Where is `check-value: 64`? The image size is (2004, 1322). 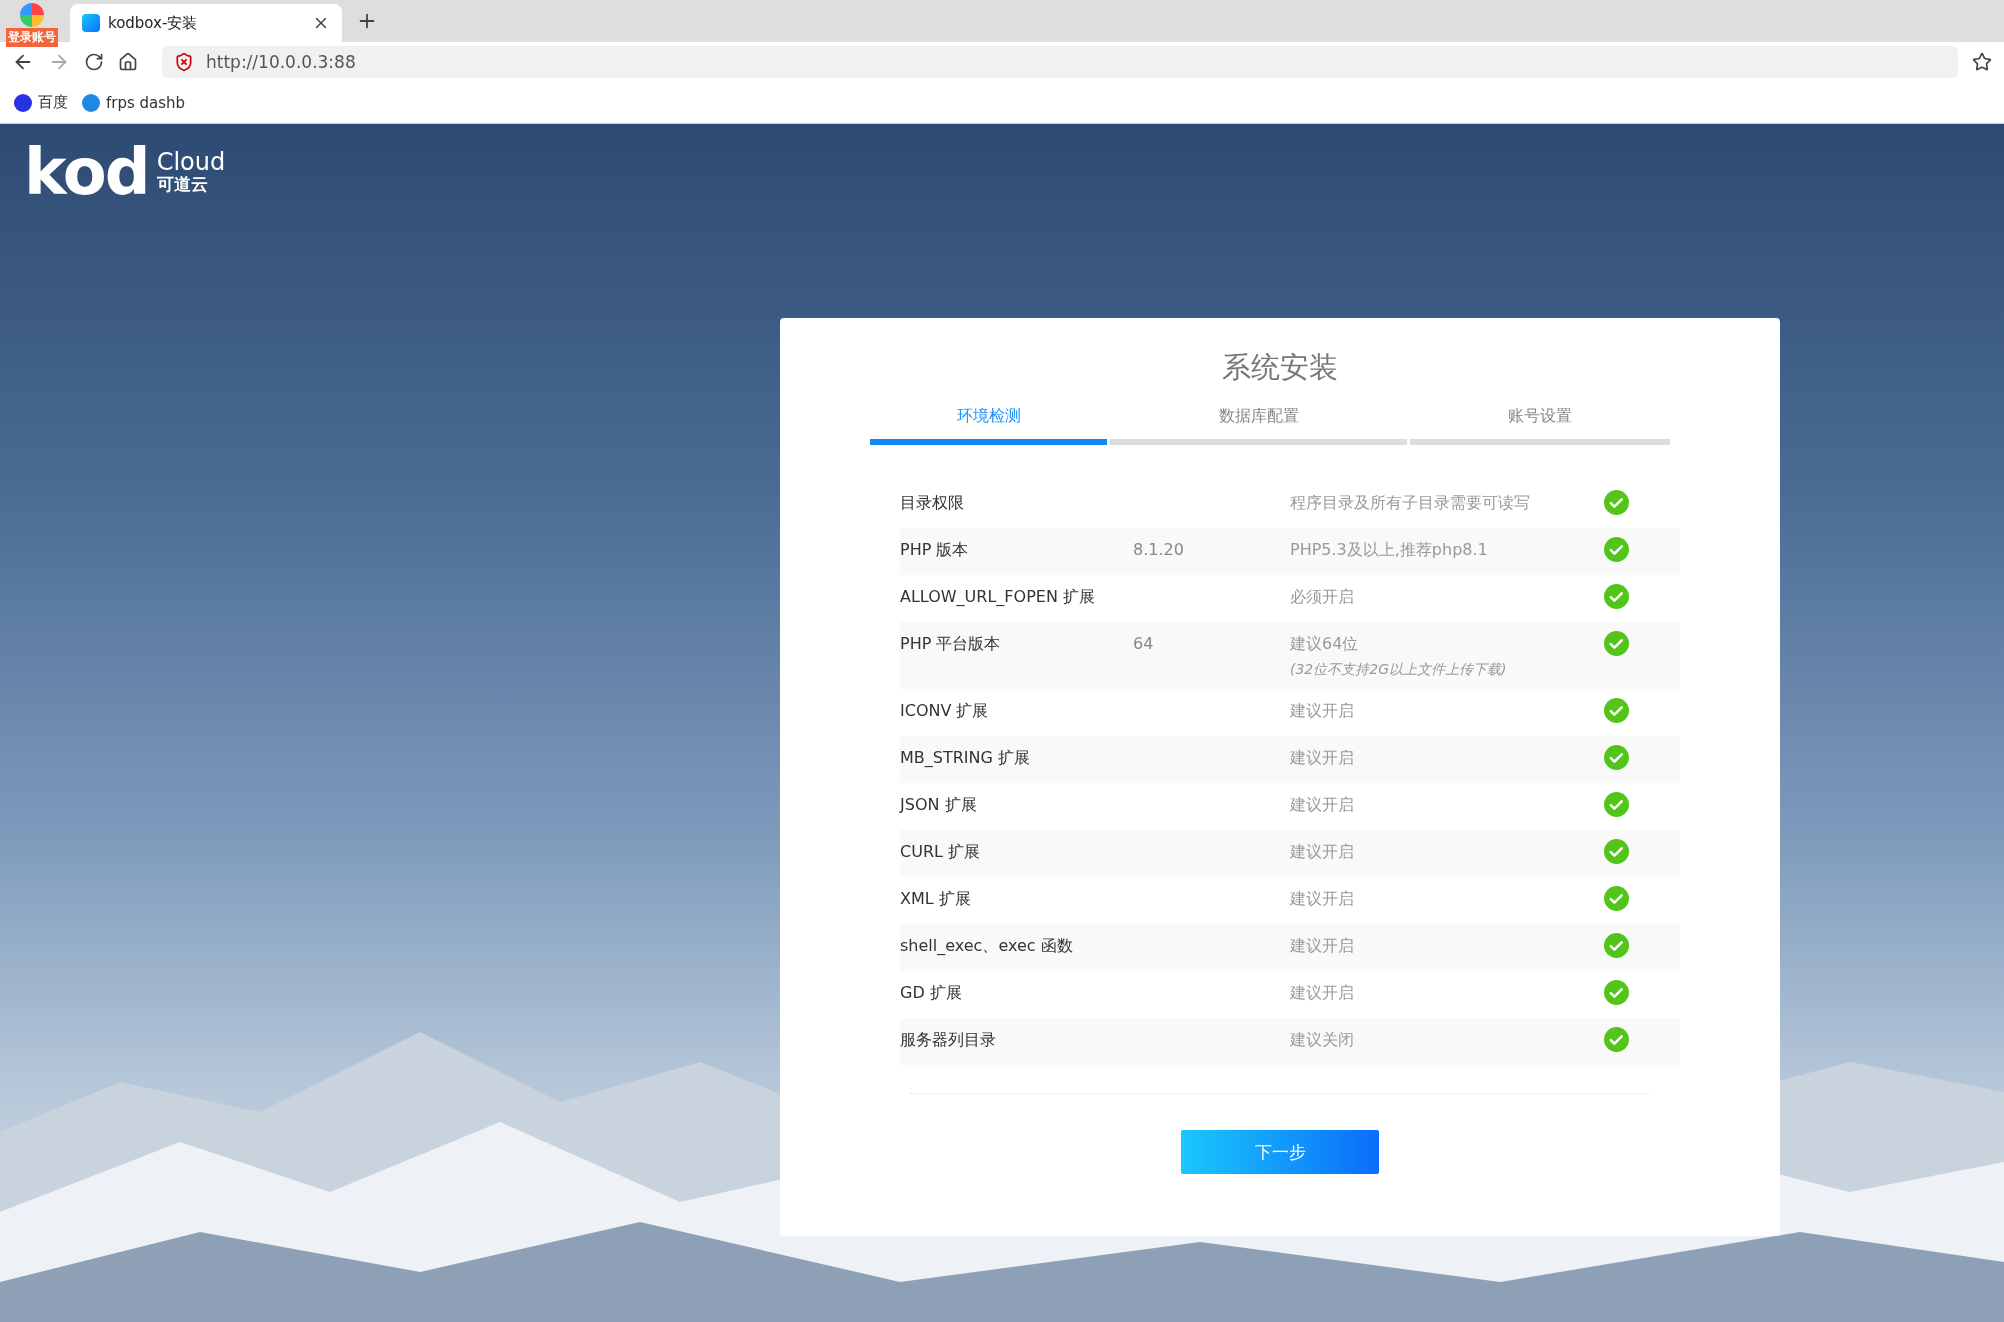 check-value: 64 is located at coordinates (1144, 643).